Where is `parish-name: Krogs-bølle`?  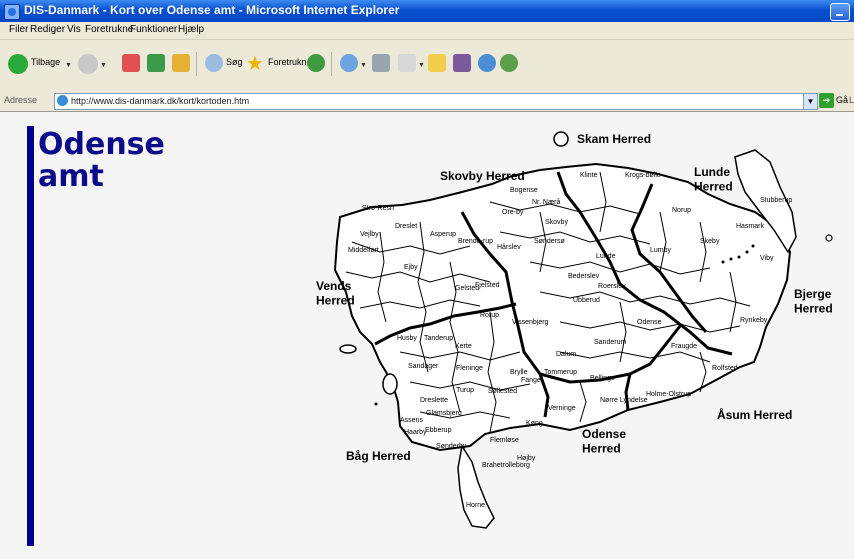 parish-name: Krogs-bølle is located at coordinates (643, 175).